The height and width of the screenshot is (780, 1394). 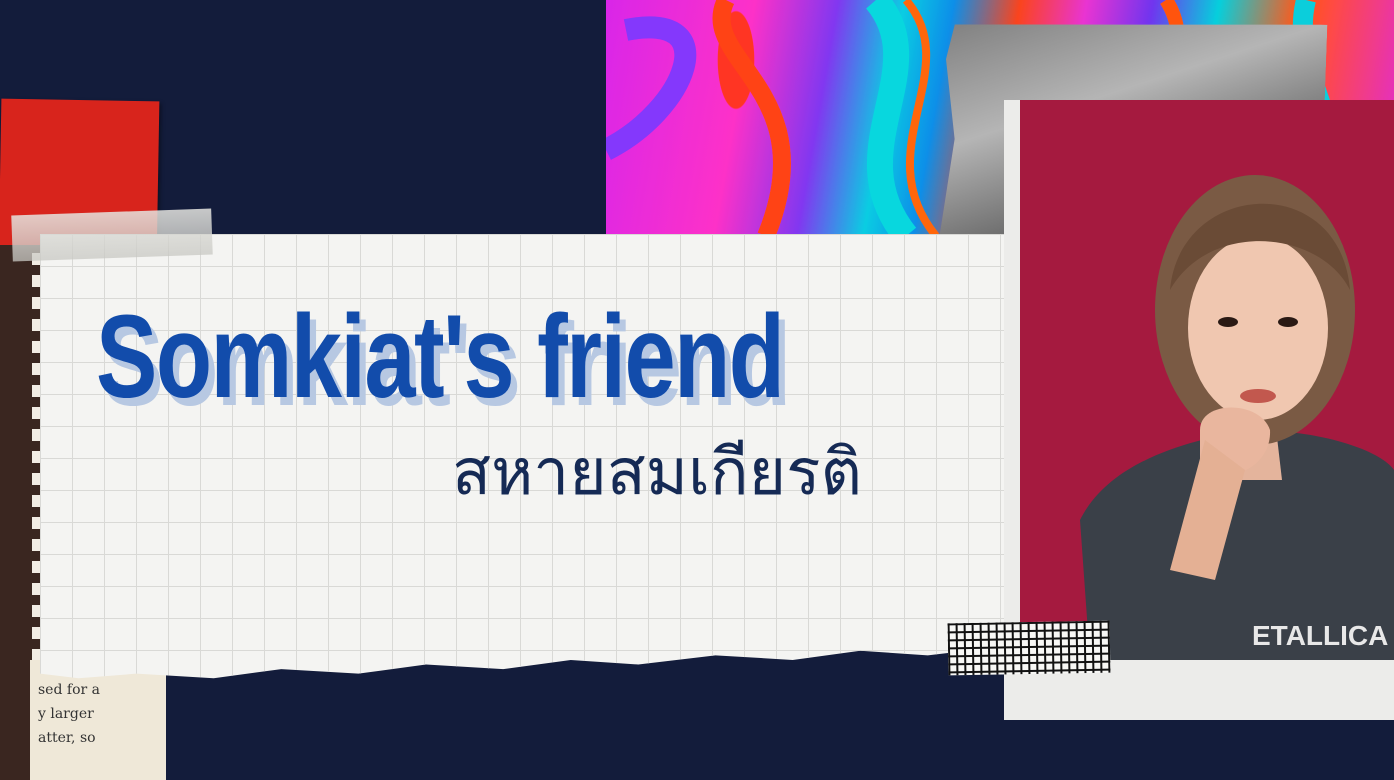 What do you see at coordinates (66, 714) in the screenshot?
I see `book-line: y larger` at bounding box center [66, 714].